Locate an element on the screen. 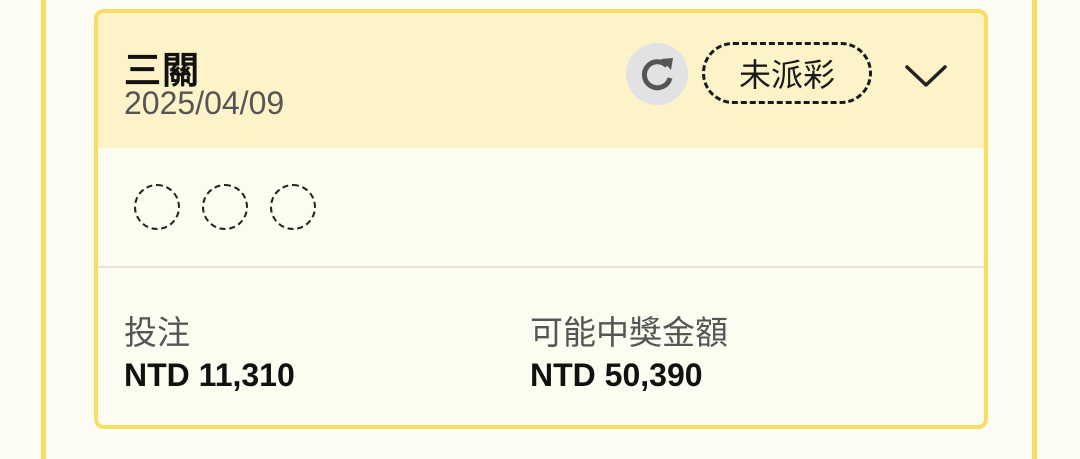 This screenshot has width=1080, height=459. status-badge: 未派彩 is located at coordinates (787, 73).